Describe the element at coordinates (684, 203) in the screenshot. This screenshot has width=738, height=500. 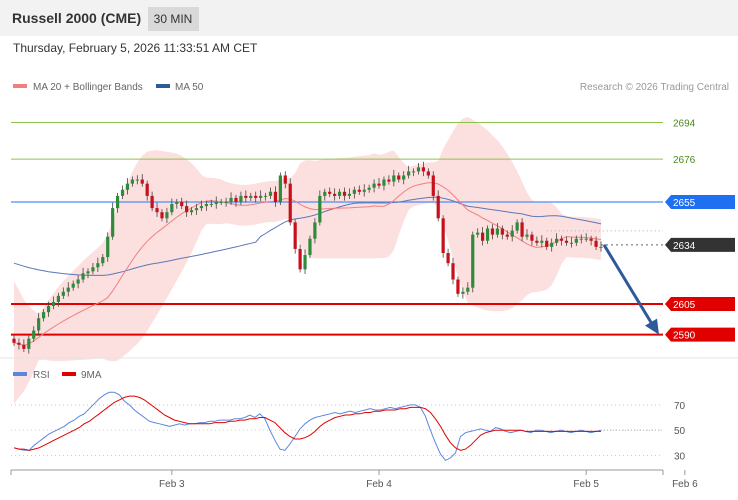
I see `level-label-2655: 2655` at that location.